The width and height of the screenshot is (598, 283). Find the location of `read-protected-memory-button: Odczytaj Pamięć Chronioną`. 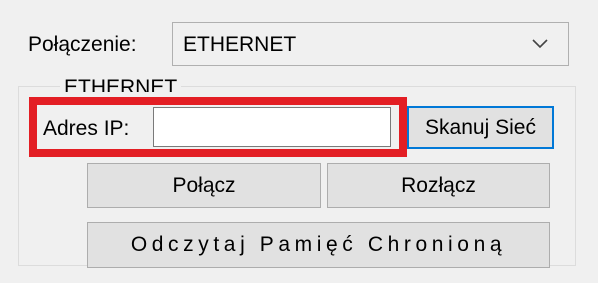

read-protected-memory-button: Odczytaj Pamięć Chronioną is located at coordinates (318, 245).